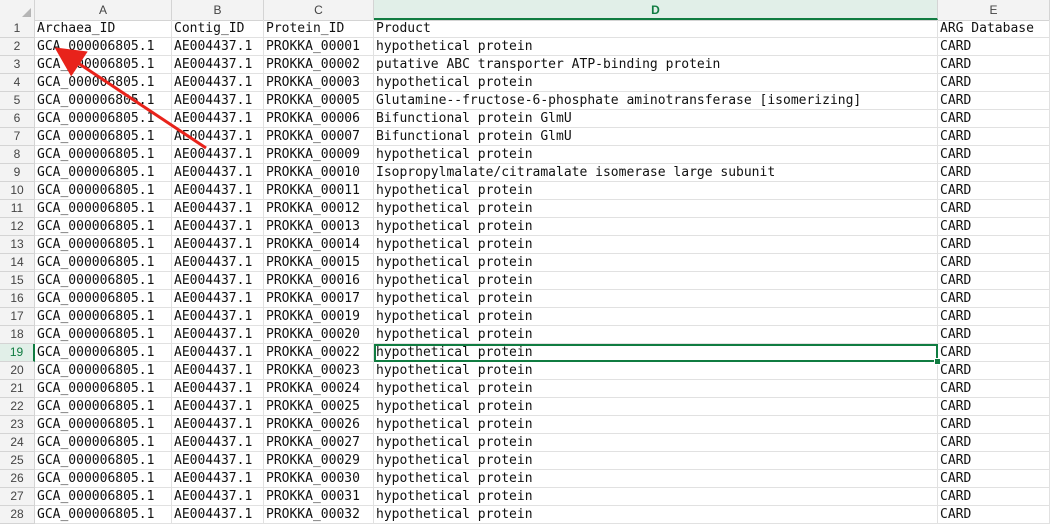 This screenshot has width=1050, height=526. I want to click on row-number: 16, so click(17, 299).